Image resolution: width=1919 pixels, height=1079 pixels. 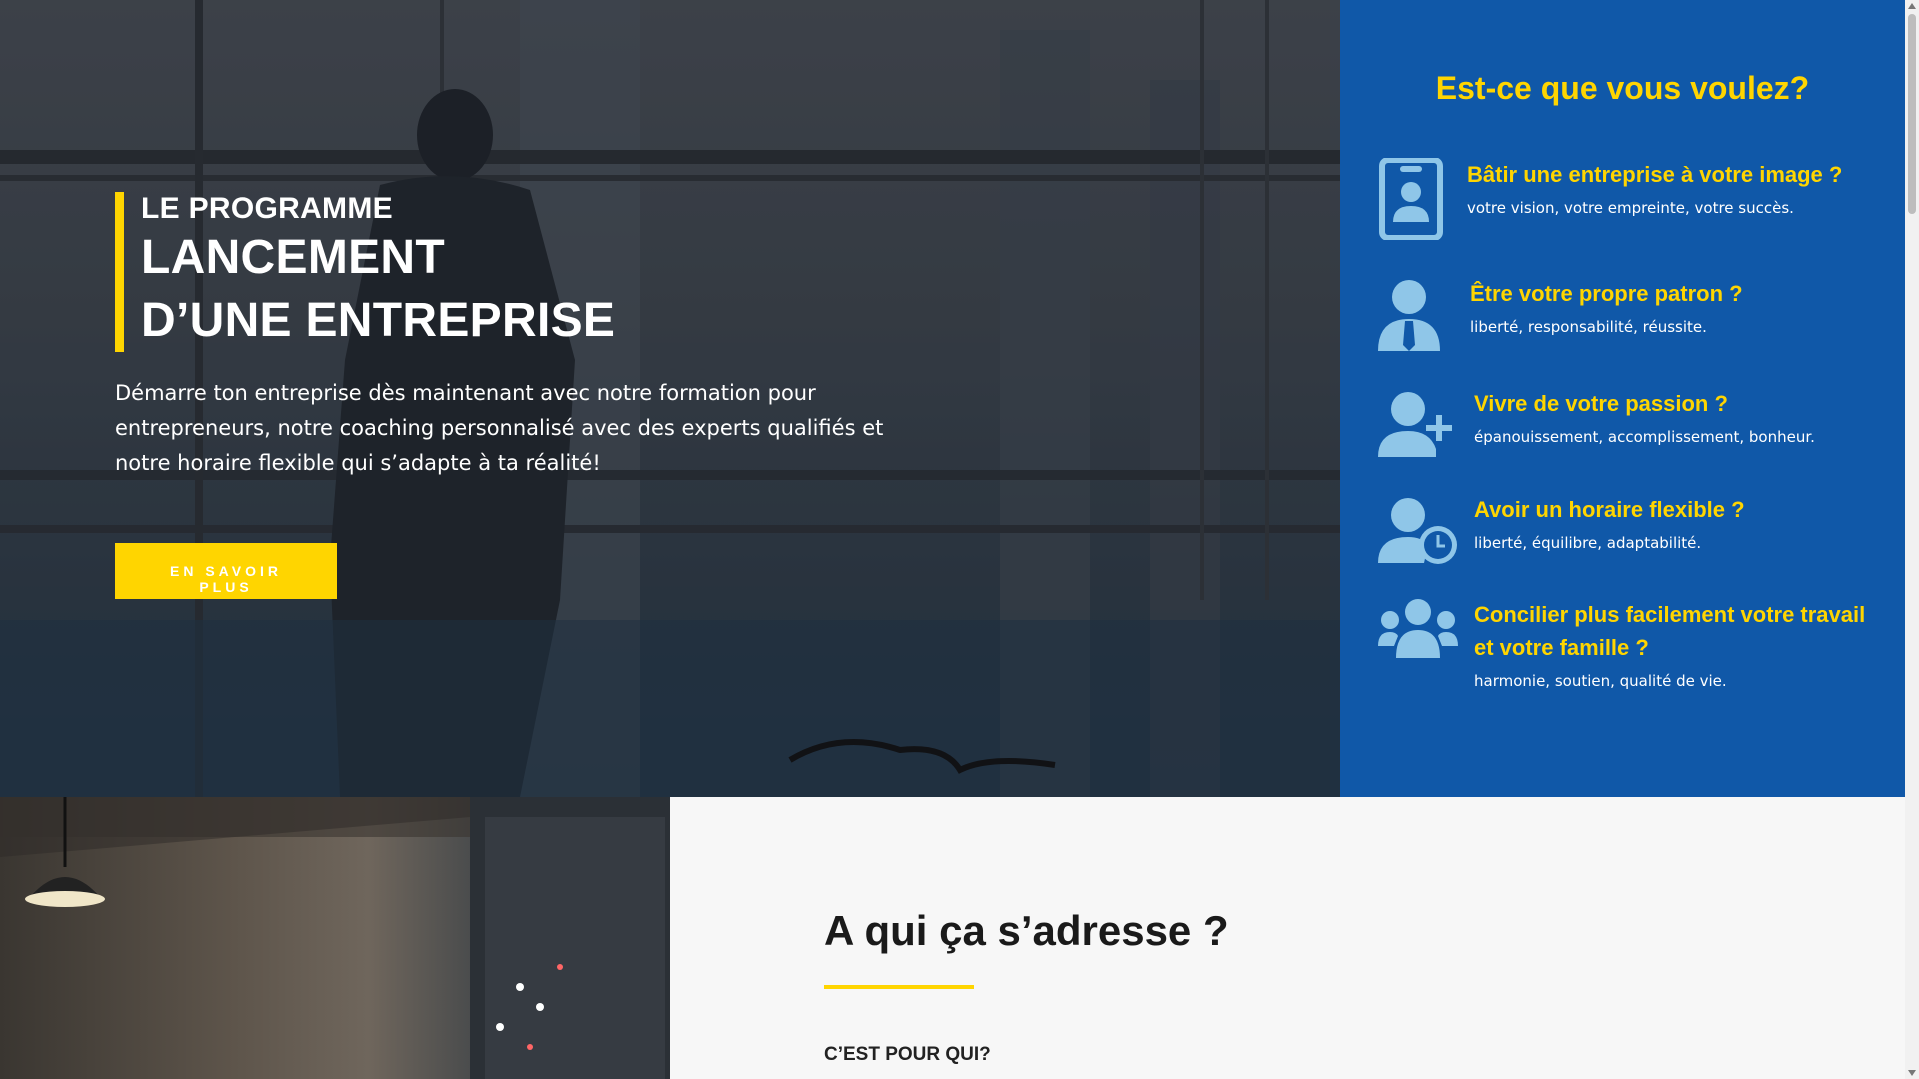 What do you see at coordinates (267, 208) in the screenshot?
I see `hero-kicker: LE PROGRAMME` at bounding box center [267, 208].